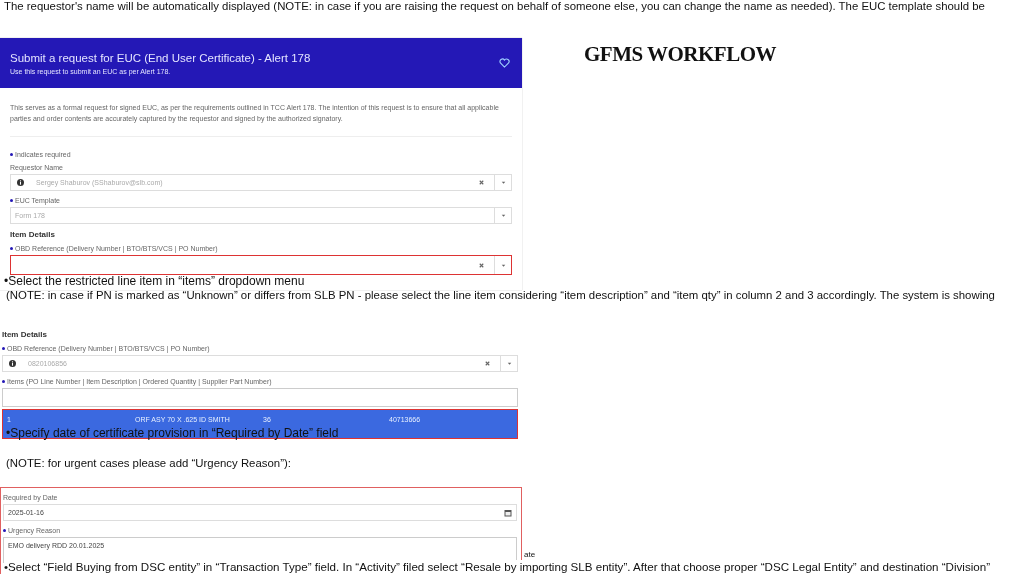 The width and height of the screenshot is (1024, 574). What do you see at coordinates (508, 512) in the screenshot?
I see `calendar-icon` at bounding box center [508, 512].